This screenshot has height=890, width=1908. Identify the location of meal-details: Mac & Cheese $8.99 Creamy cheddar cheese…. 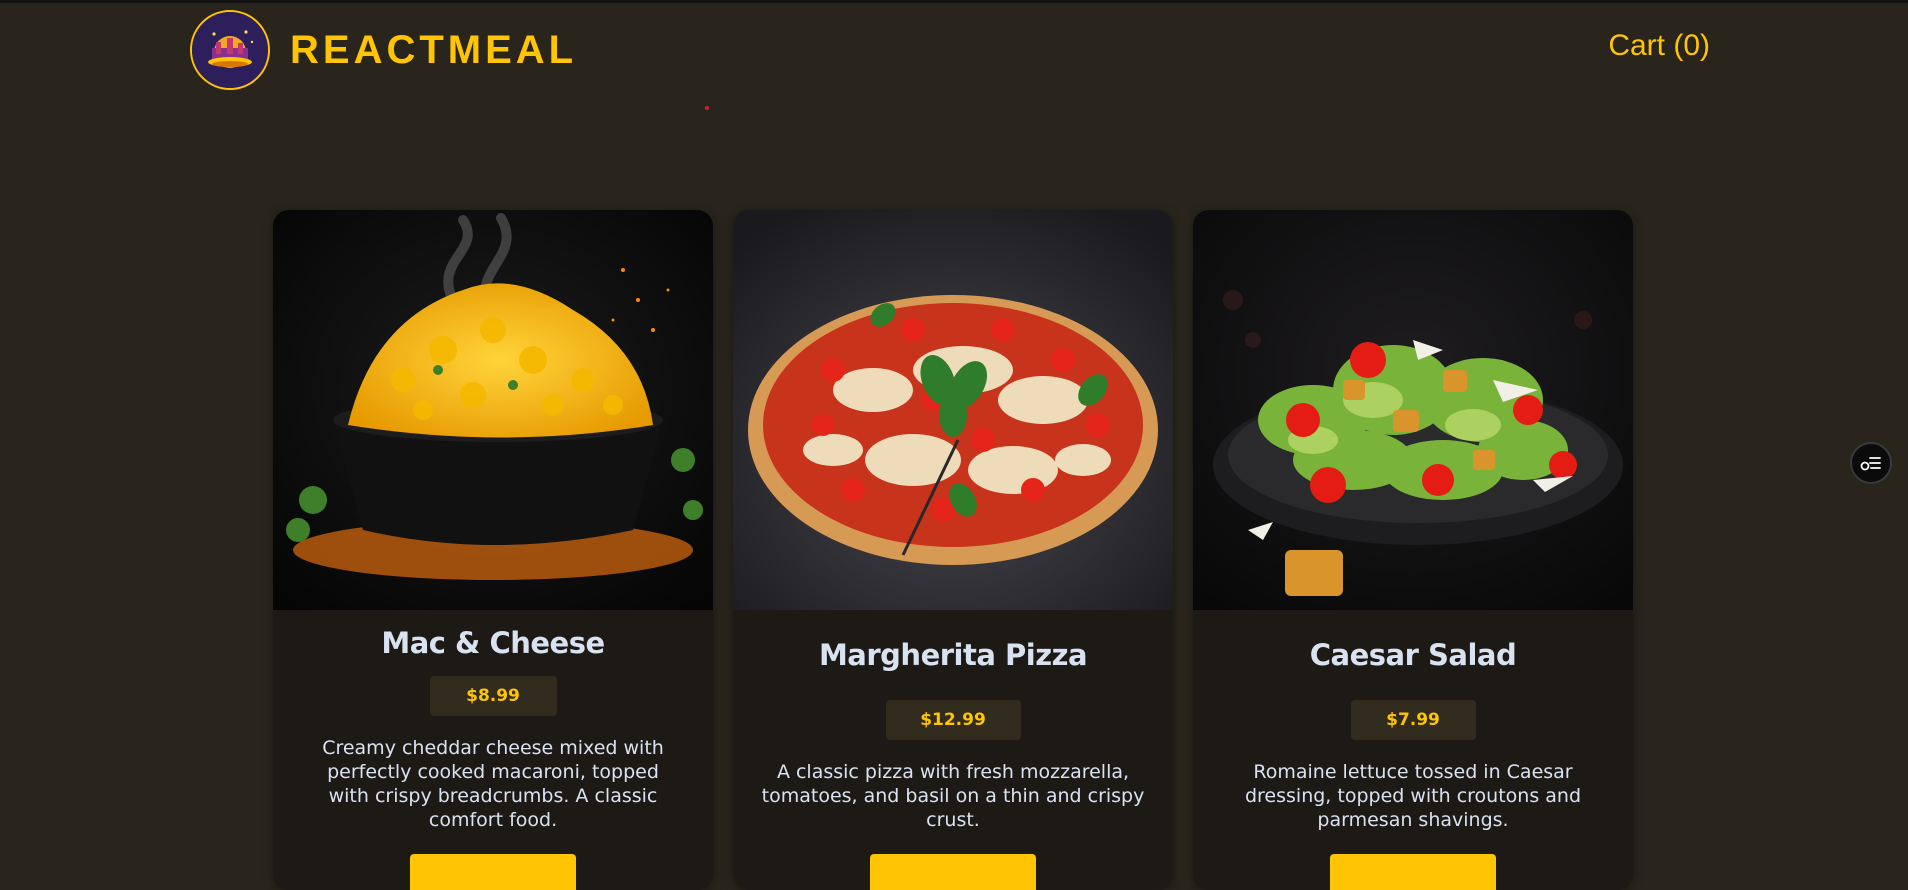
(493, 758).